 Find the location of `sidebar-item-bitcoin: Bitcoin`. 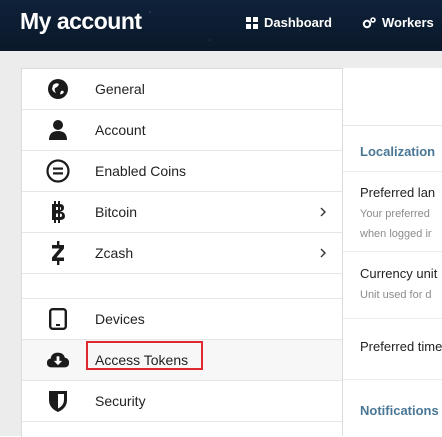

sidebar-item-bitcoin: Bitcoin is located at coordinates (182, 212).